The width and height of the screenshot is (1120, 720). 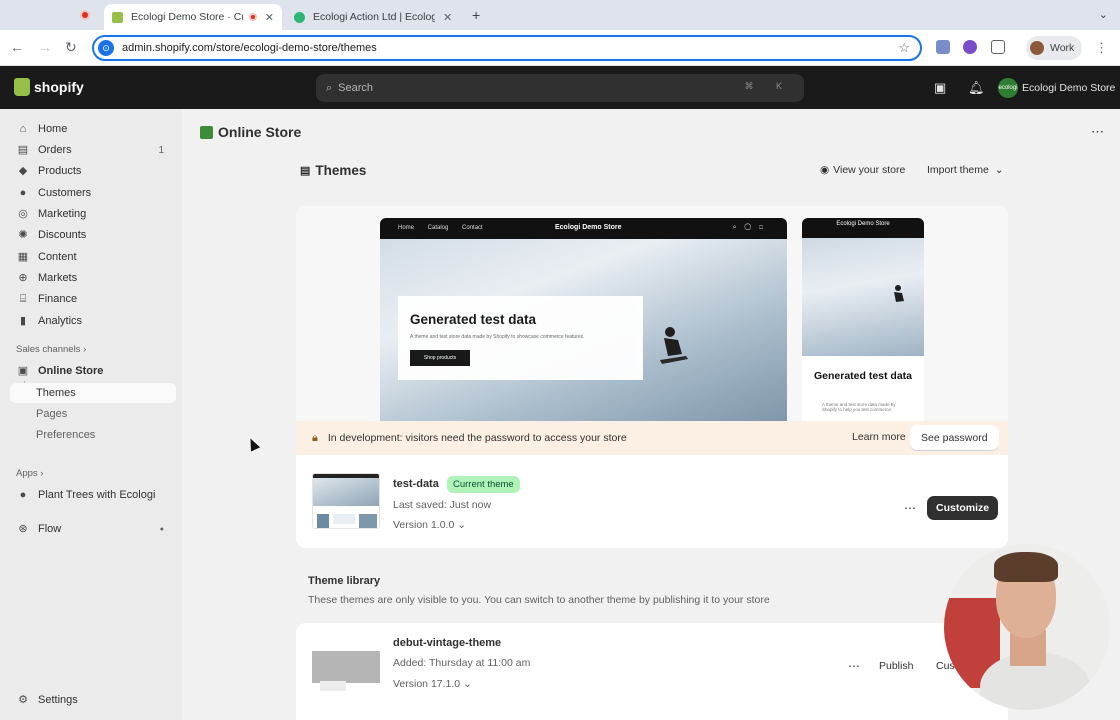 I want to click on sidebar-item-label: Orders, so click(x=55, y=150).